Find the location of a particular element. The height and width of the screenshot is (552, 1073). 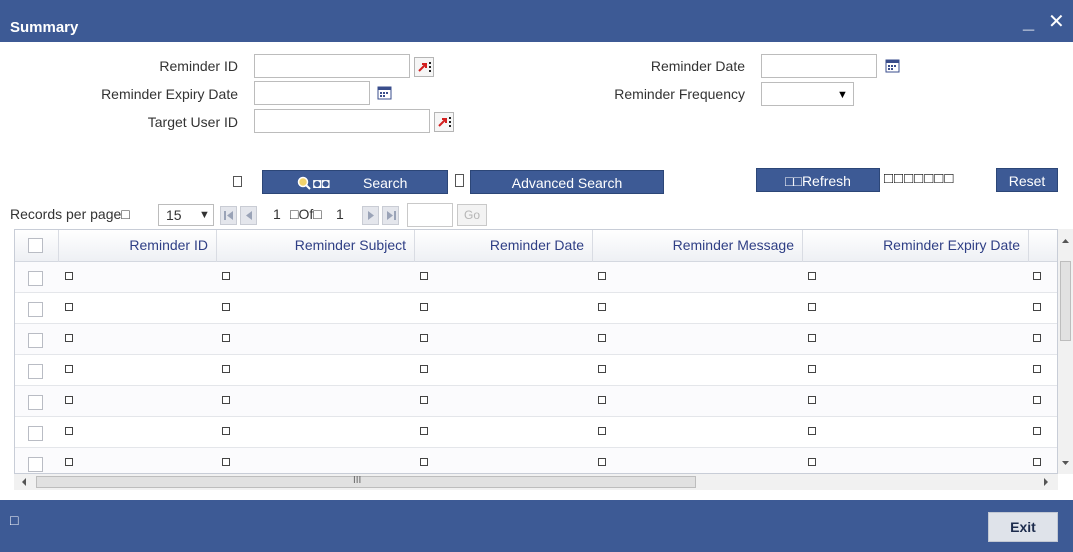

column-header-reminder-message: Reminder Message is located at coordinates (698, 246).